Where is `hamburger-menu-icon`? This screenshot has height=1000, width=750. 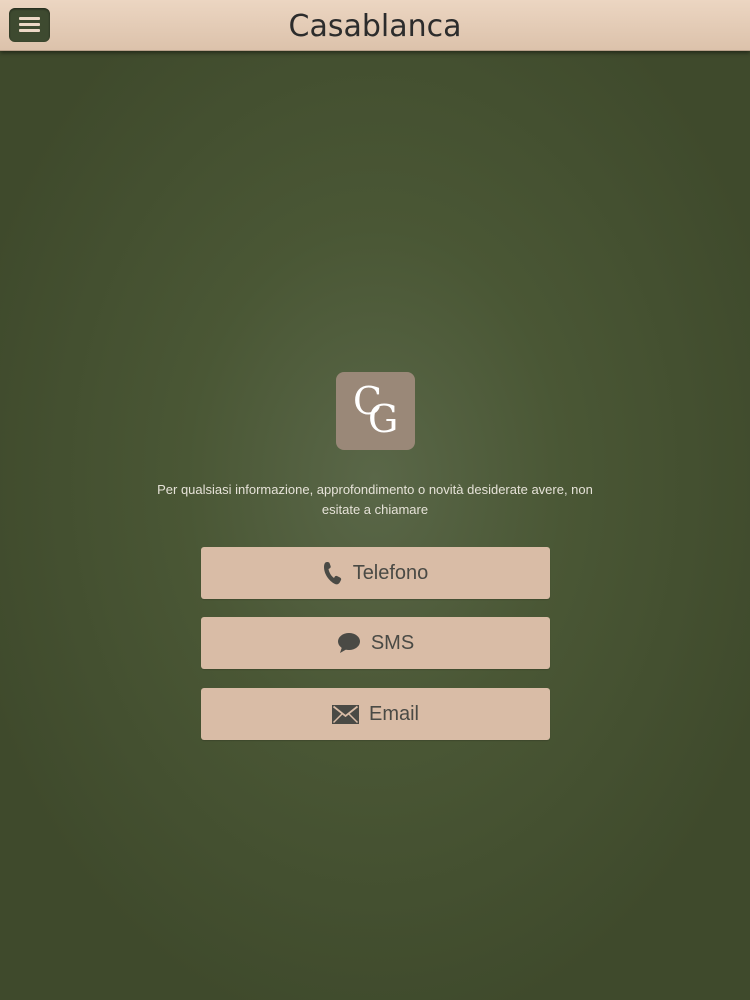
hamburger-menu-icon is located at coordinates (29, 18).